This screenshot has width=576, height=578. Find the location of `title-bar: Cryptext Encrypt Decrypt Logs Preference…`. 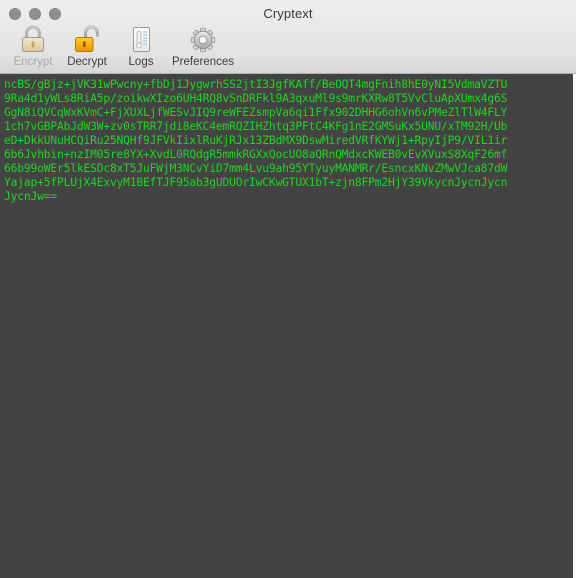

title-bar: Cryptext Encrypt Decrypt Logs Preference… is located at coordinates (288, 37).